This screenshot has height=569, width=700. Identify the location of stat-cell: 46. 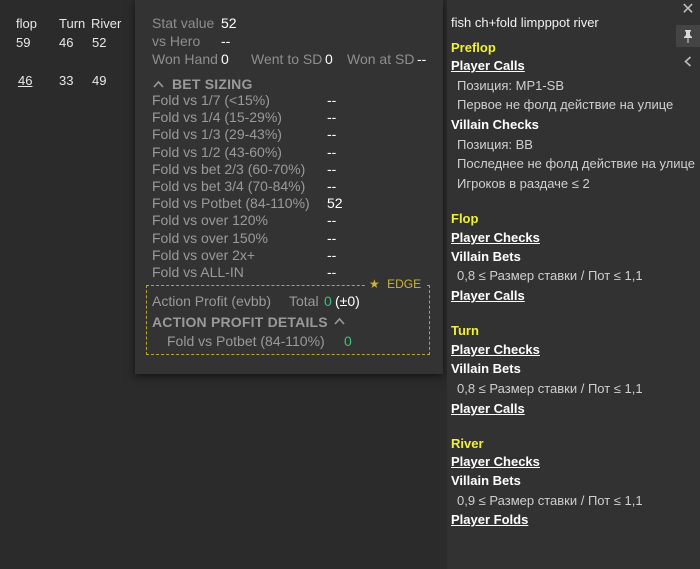
(66, 42).